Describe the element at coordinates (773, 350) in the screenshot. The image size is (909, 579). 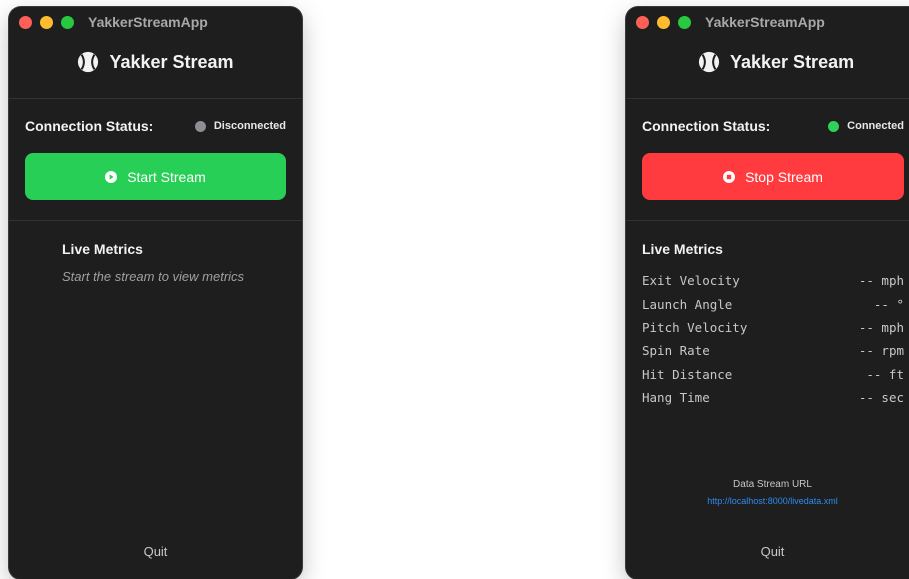
I see `metric-row-spin-rate: Spin Rate -- rpm` at that location.